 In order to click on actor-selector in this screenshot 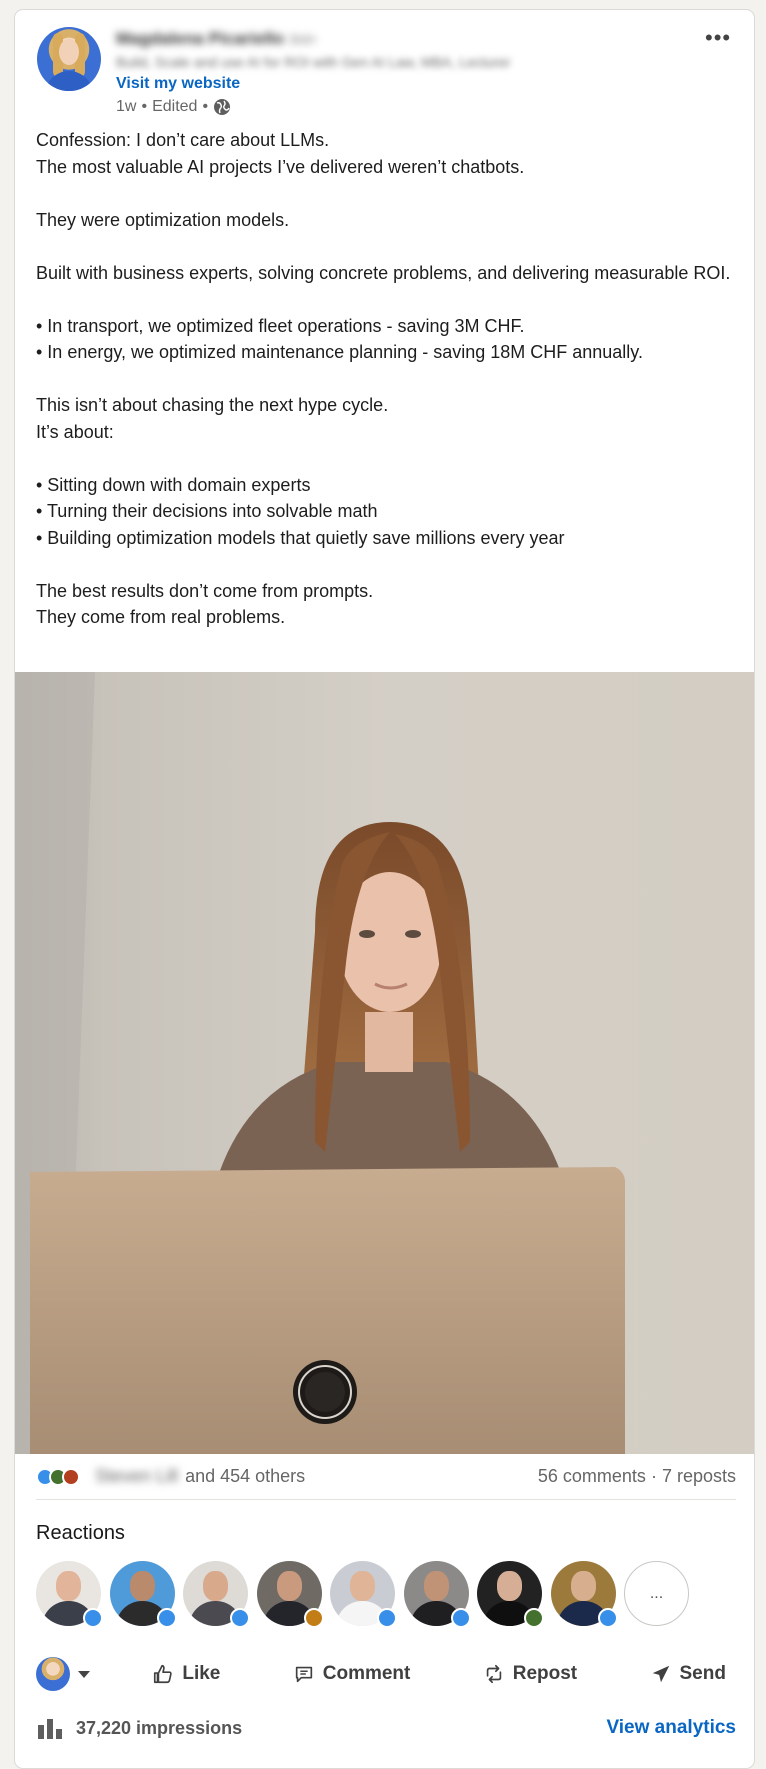, I will do `click(63, 1674)`.